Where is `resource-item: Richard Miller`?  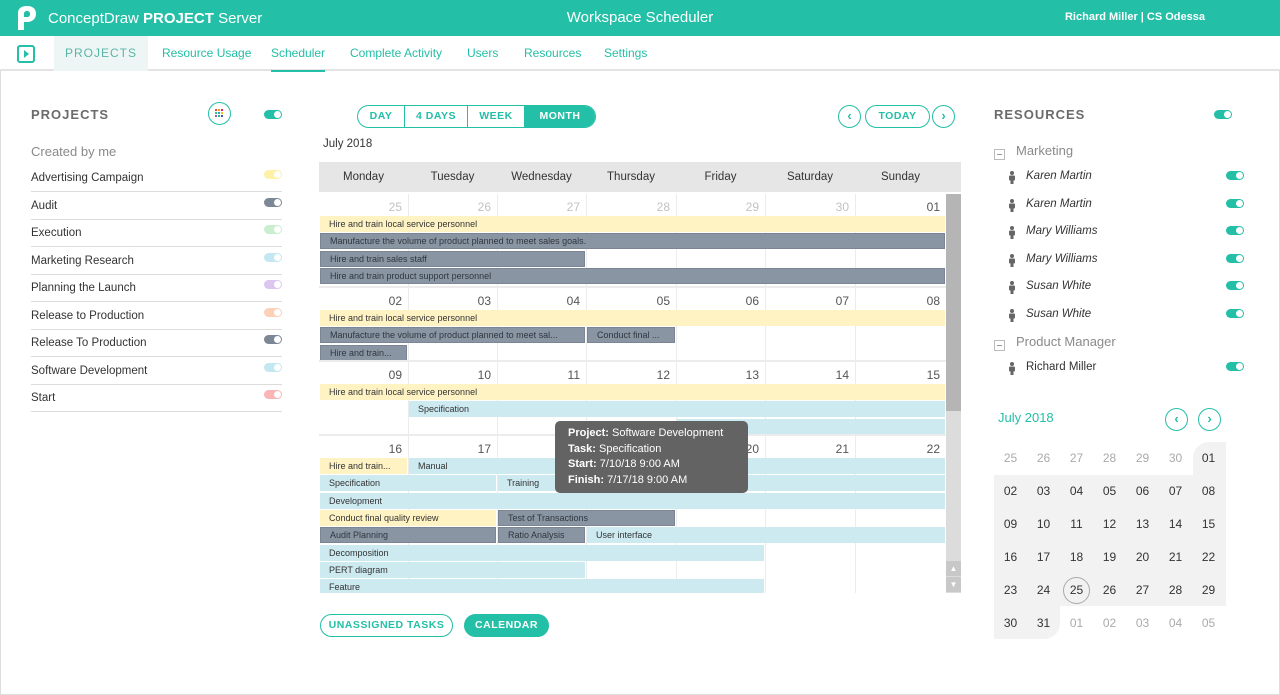 resource-item: Richard Miller is located at coordinates (1126, 369).